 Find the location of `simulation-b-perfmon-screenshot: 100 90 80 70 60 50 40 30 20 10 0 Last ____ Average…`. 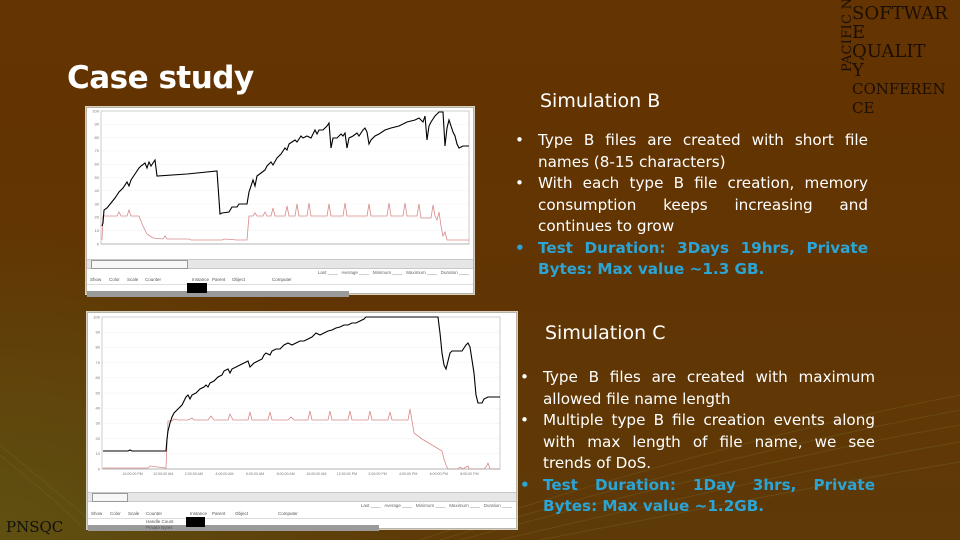

simulation-b-perfmon-screenshot: 100 90 80 70 60 50 40 30 20 10 0 Last ____ Average… is located at coordinates (280, 202).